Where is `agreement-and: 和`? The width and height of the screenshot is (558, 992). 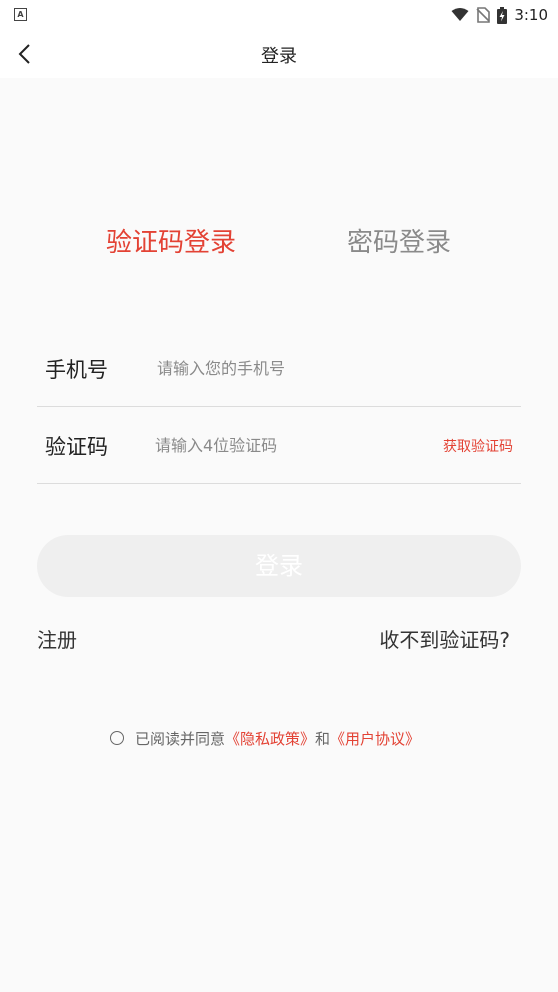
agreement-and: 和 is located at coordinates (323, 738).